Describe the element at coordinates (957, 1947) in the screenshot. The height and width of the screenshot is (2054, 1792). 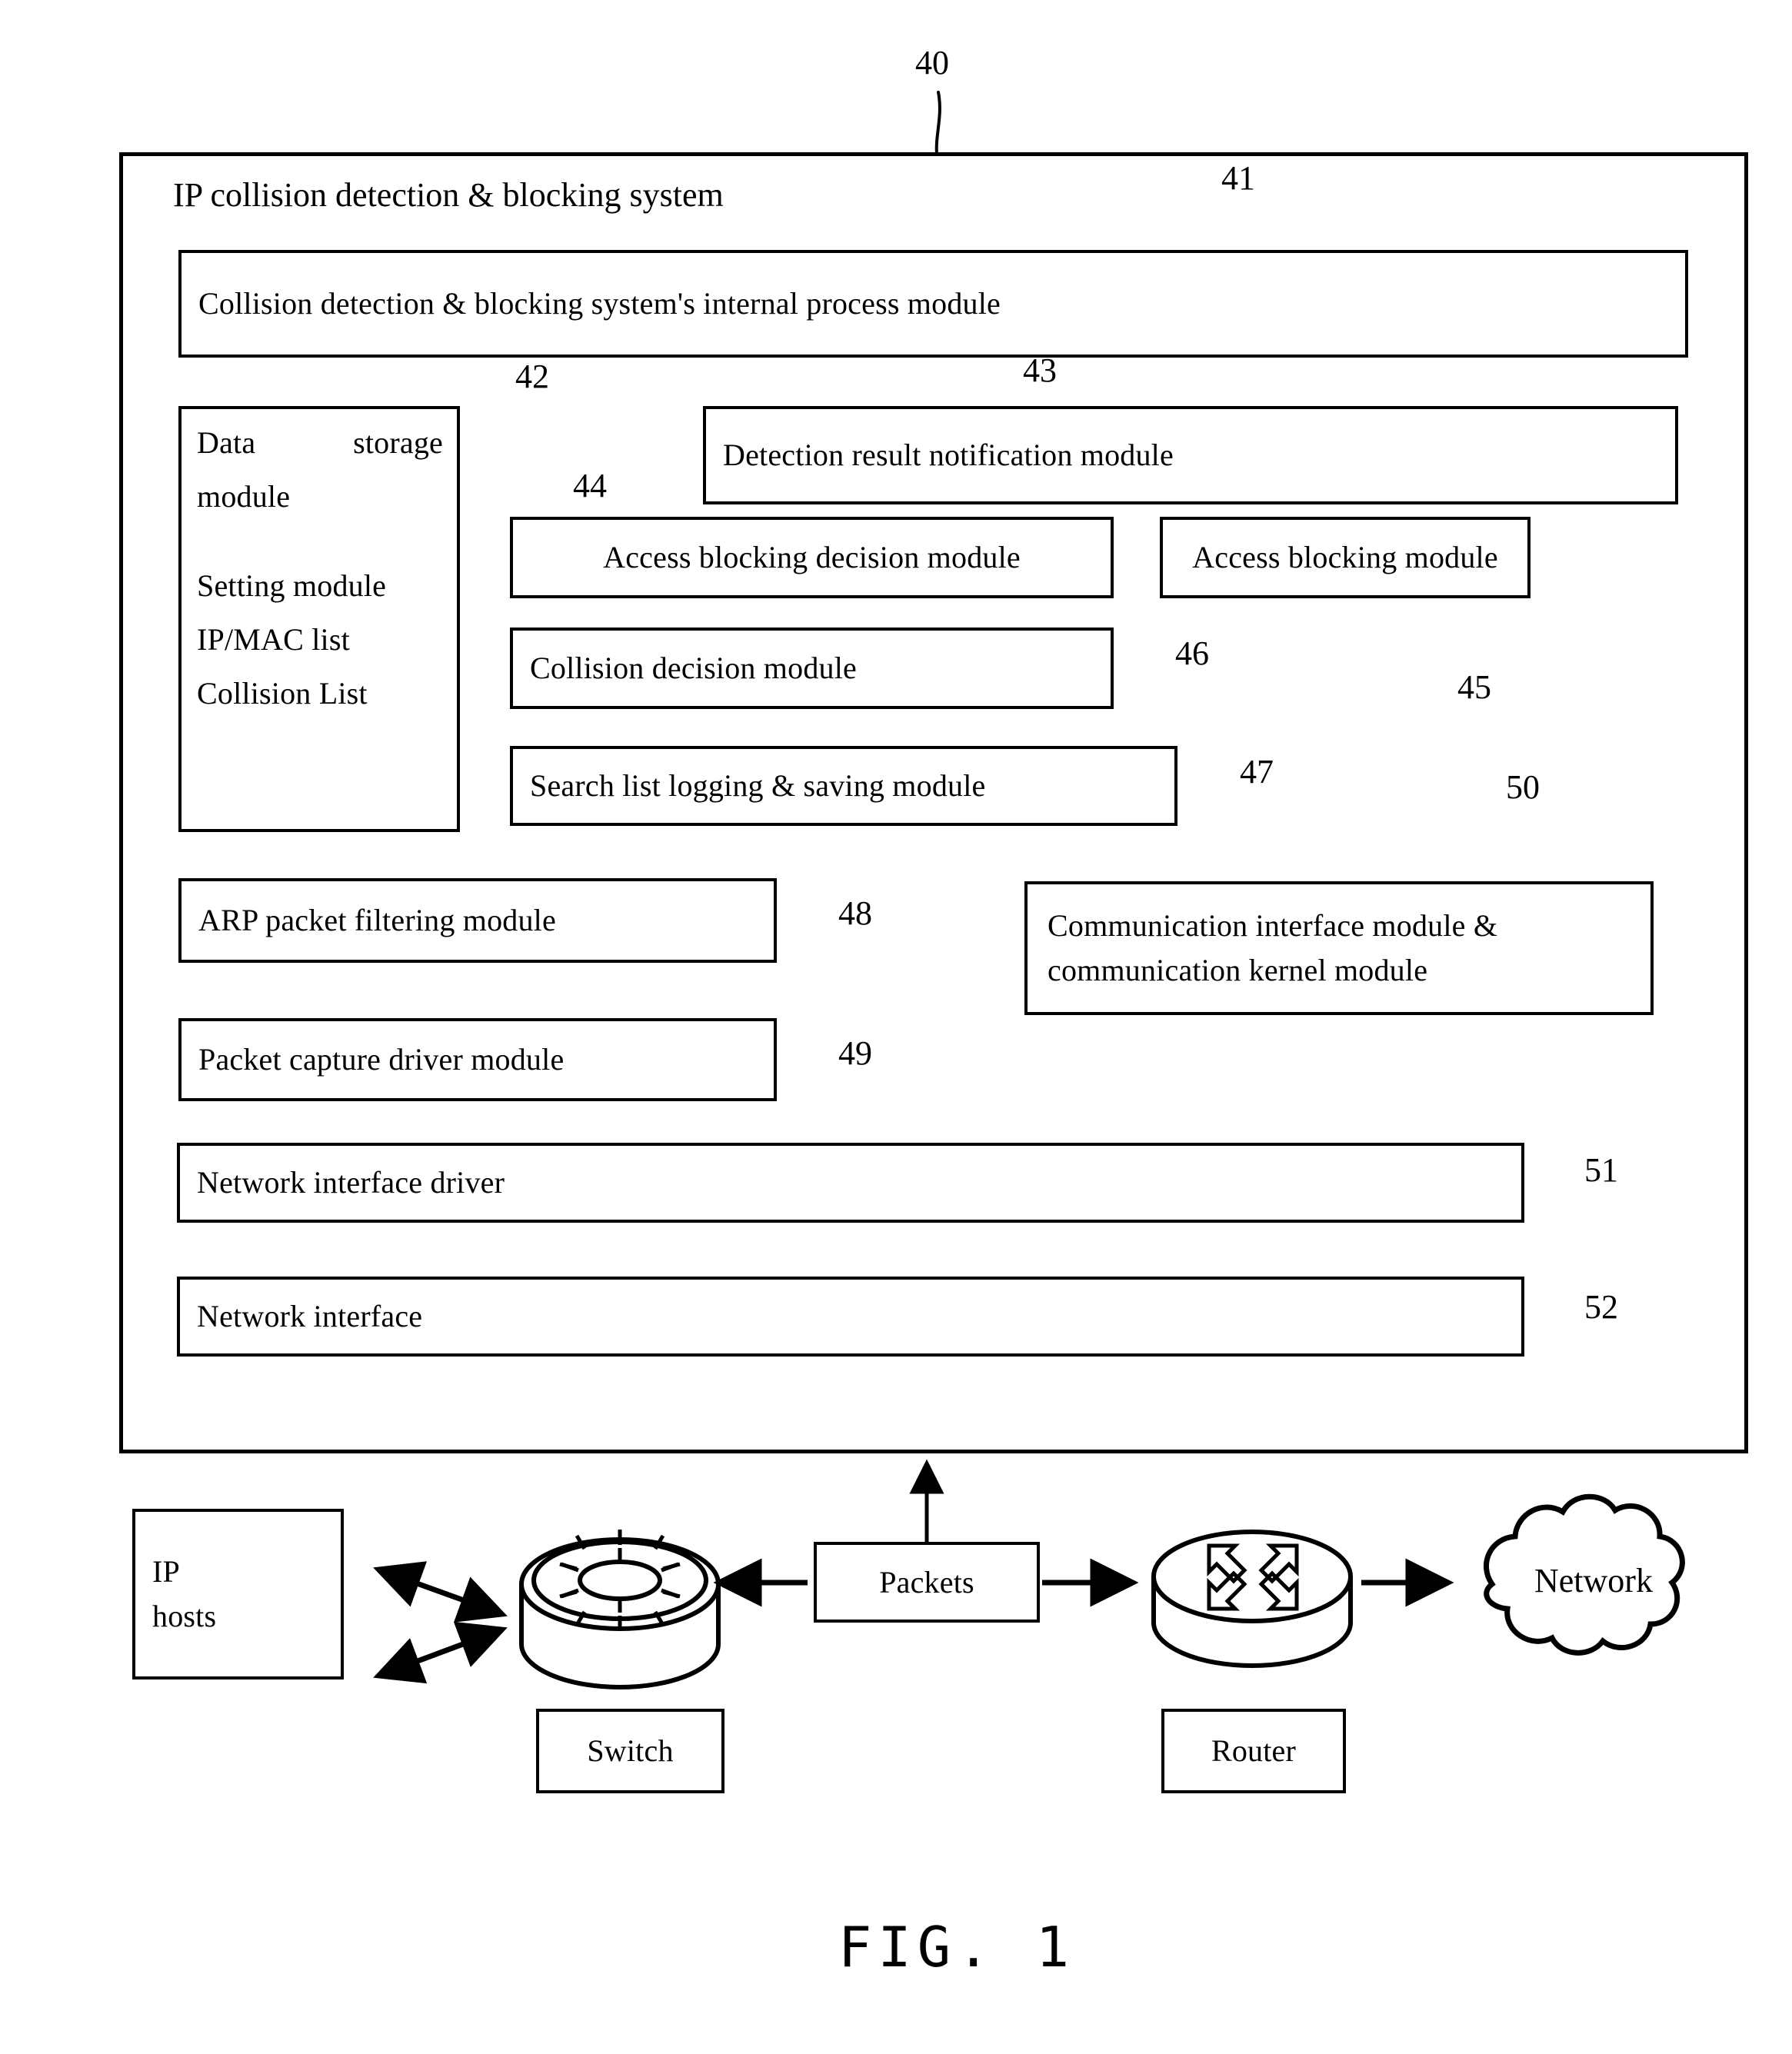
I see `figure-caption: FIG. 1` at that location.